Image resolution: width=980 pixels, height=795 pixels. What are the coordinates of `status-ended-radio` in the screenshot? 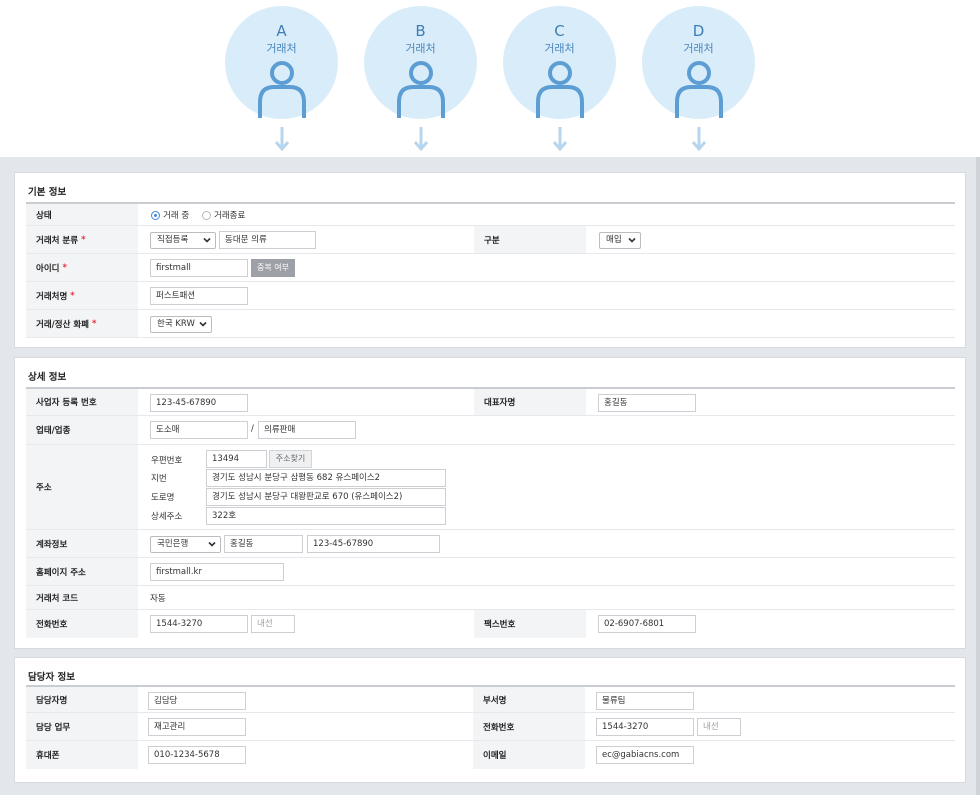 It's located at (206, 215).